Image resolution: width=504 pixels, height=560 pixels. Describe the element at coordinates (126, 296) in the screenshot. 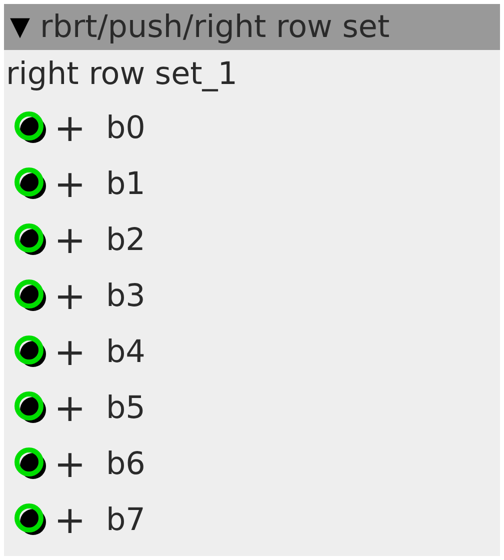

I see `item-label: b3` at that location.